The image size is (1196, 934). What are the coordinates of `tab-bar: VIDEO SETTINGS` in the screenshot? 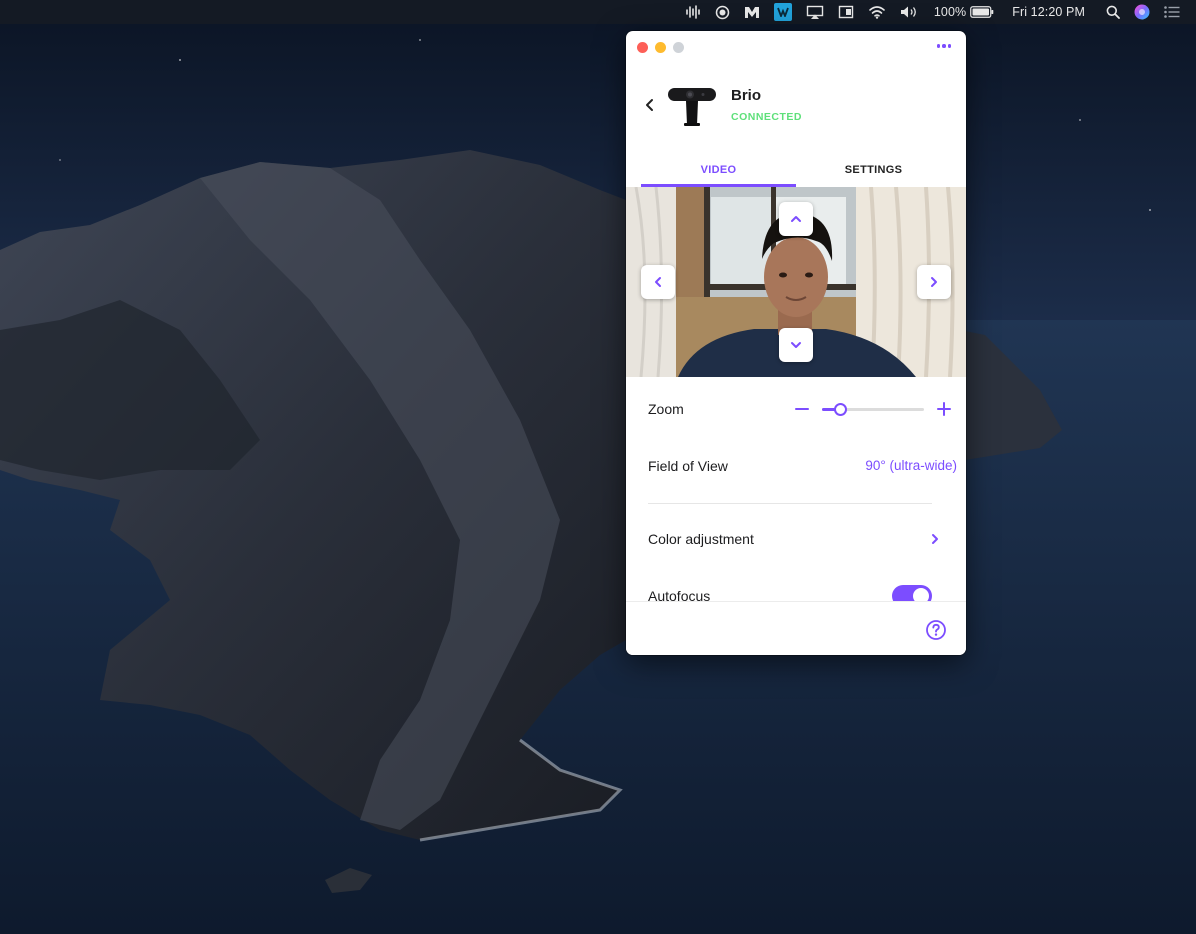 It's located at (796, 170).